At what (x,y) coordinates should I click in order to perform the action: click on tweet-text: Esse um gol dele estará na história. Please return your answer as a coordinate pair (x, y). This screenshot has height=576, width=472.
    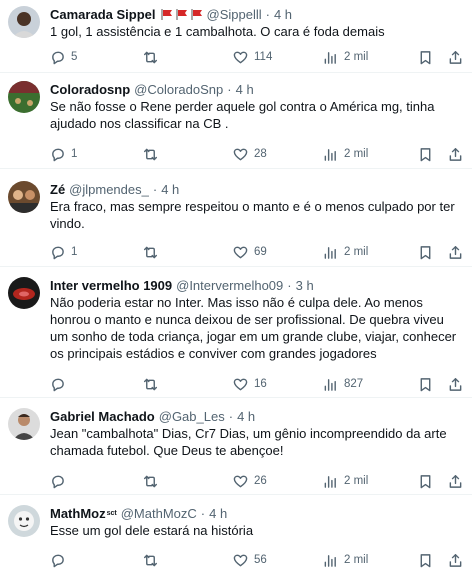
    Looking at the image, I should click on (152, 530).